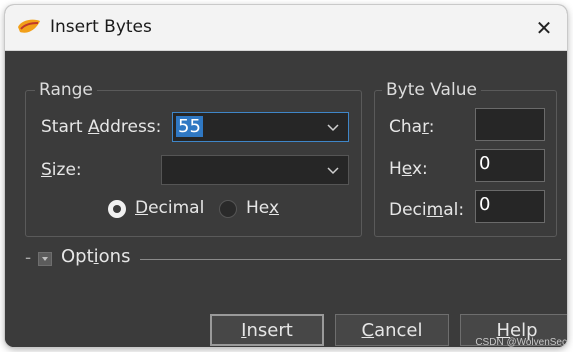 The width and height of the screenshot is (573, 352). I want to click on cancel-button: Cancel, so click(392, 330).